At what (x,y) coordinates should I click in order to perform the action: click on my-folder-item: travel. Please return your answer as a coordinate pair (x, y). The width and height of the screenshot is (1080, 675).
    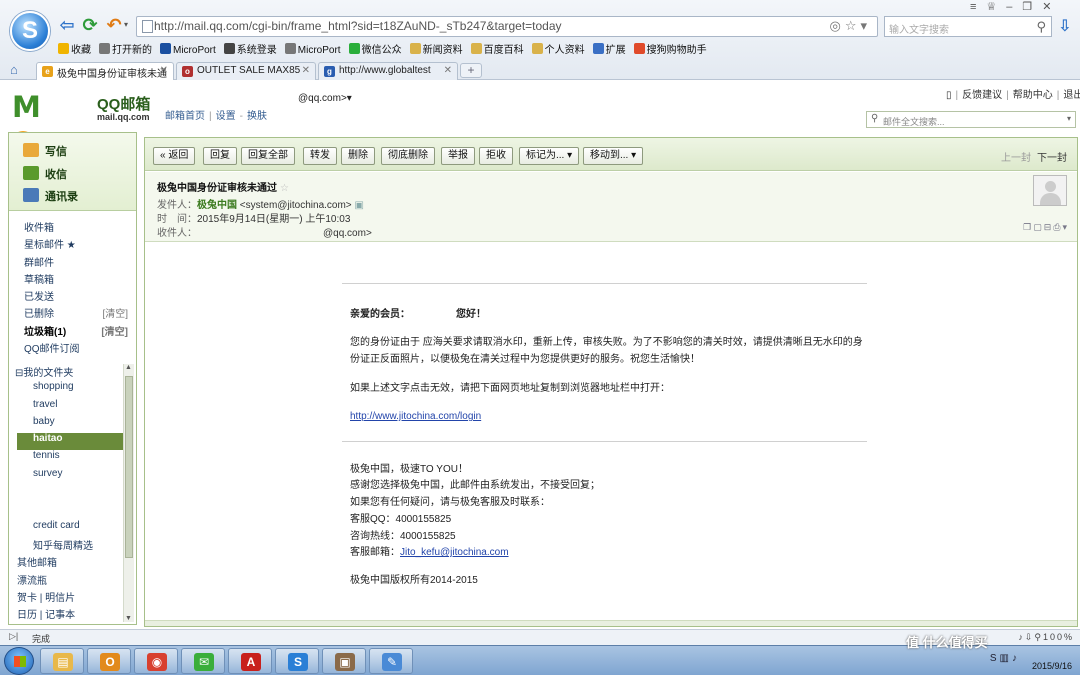
    Looking at the image, I should click on (66, 407).